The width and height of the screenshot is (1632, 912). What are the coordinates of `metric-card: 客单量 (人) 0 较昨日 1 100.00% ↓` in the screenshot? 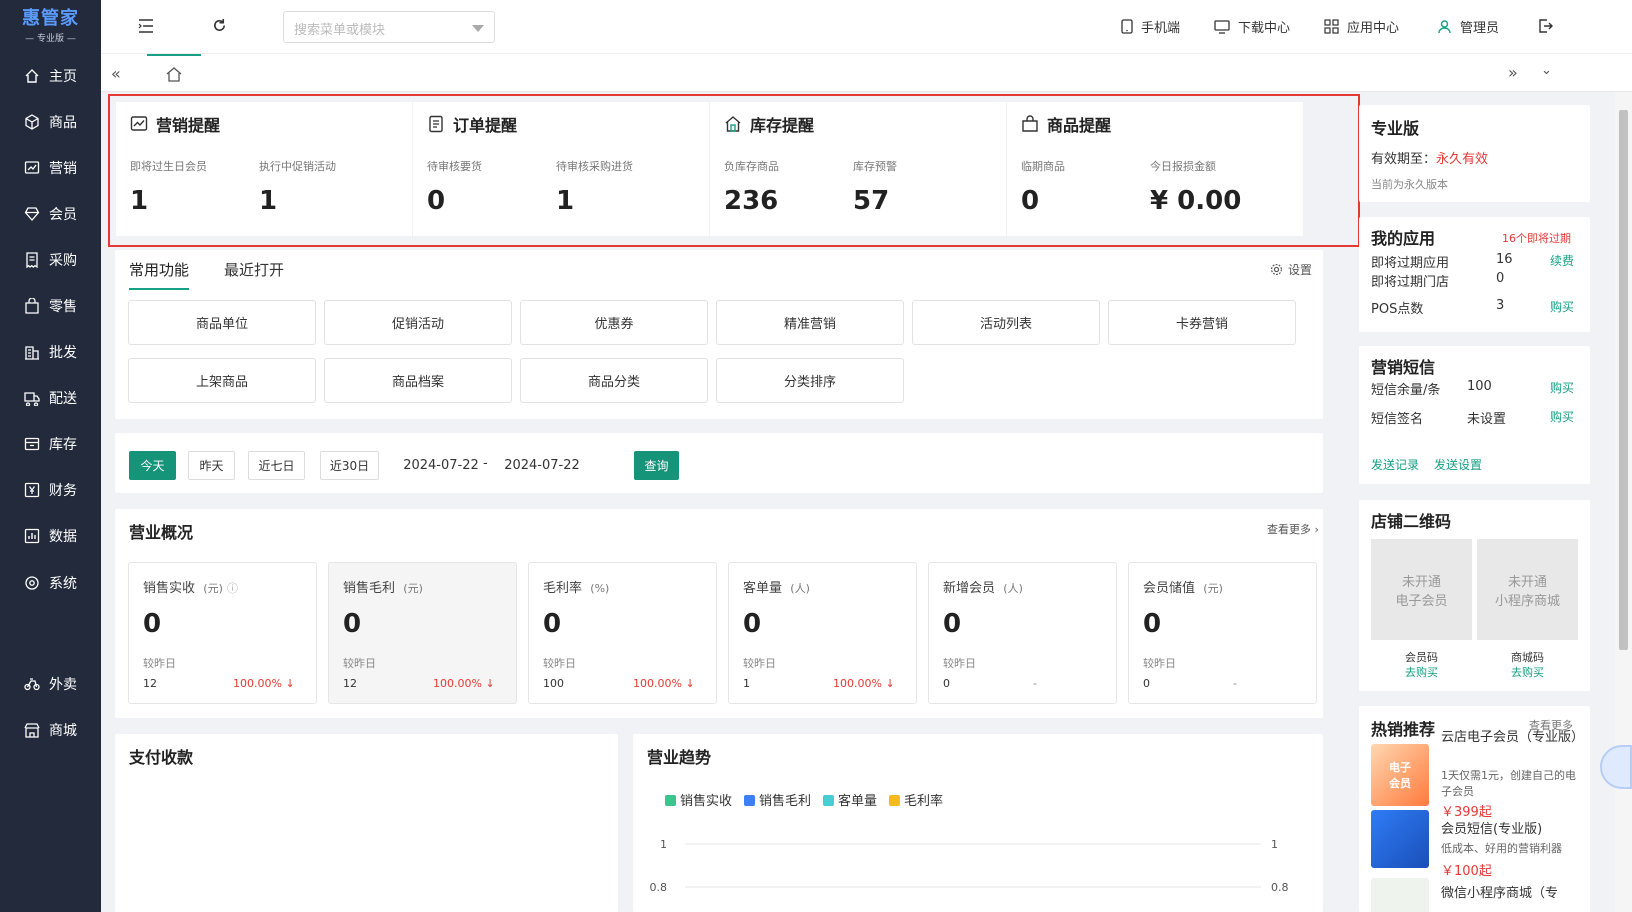 It's located at (822, 633).